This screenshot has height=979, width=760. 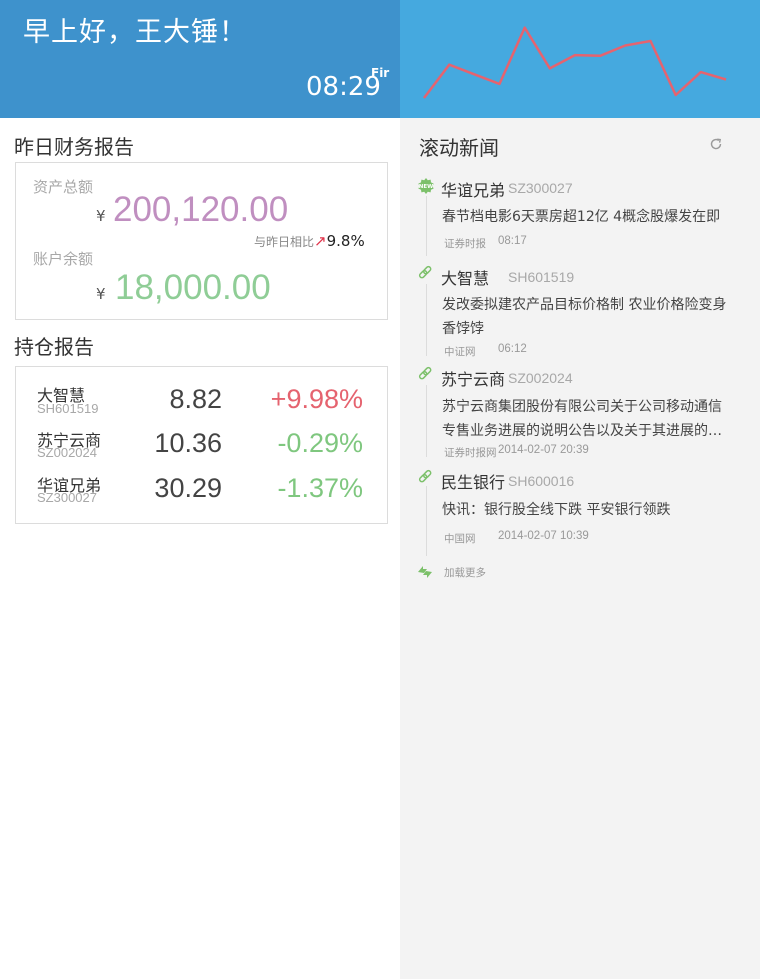 I want to click on new-badge-text: NEW, so click(x=426, y=187).